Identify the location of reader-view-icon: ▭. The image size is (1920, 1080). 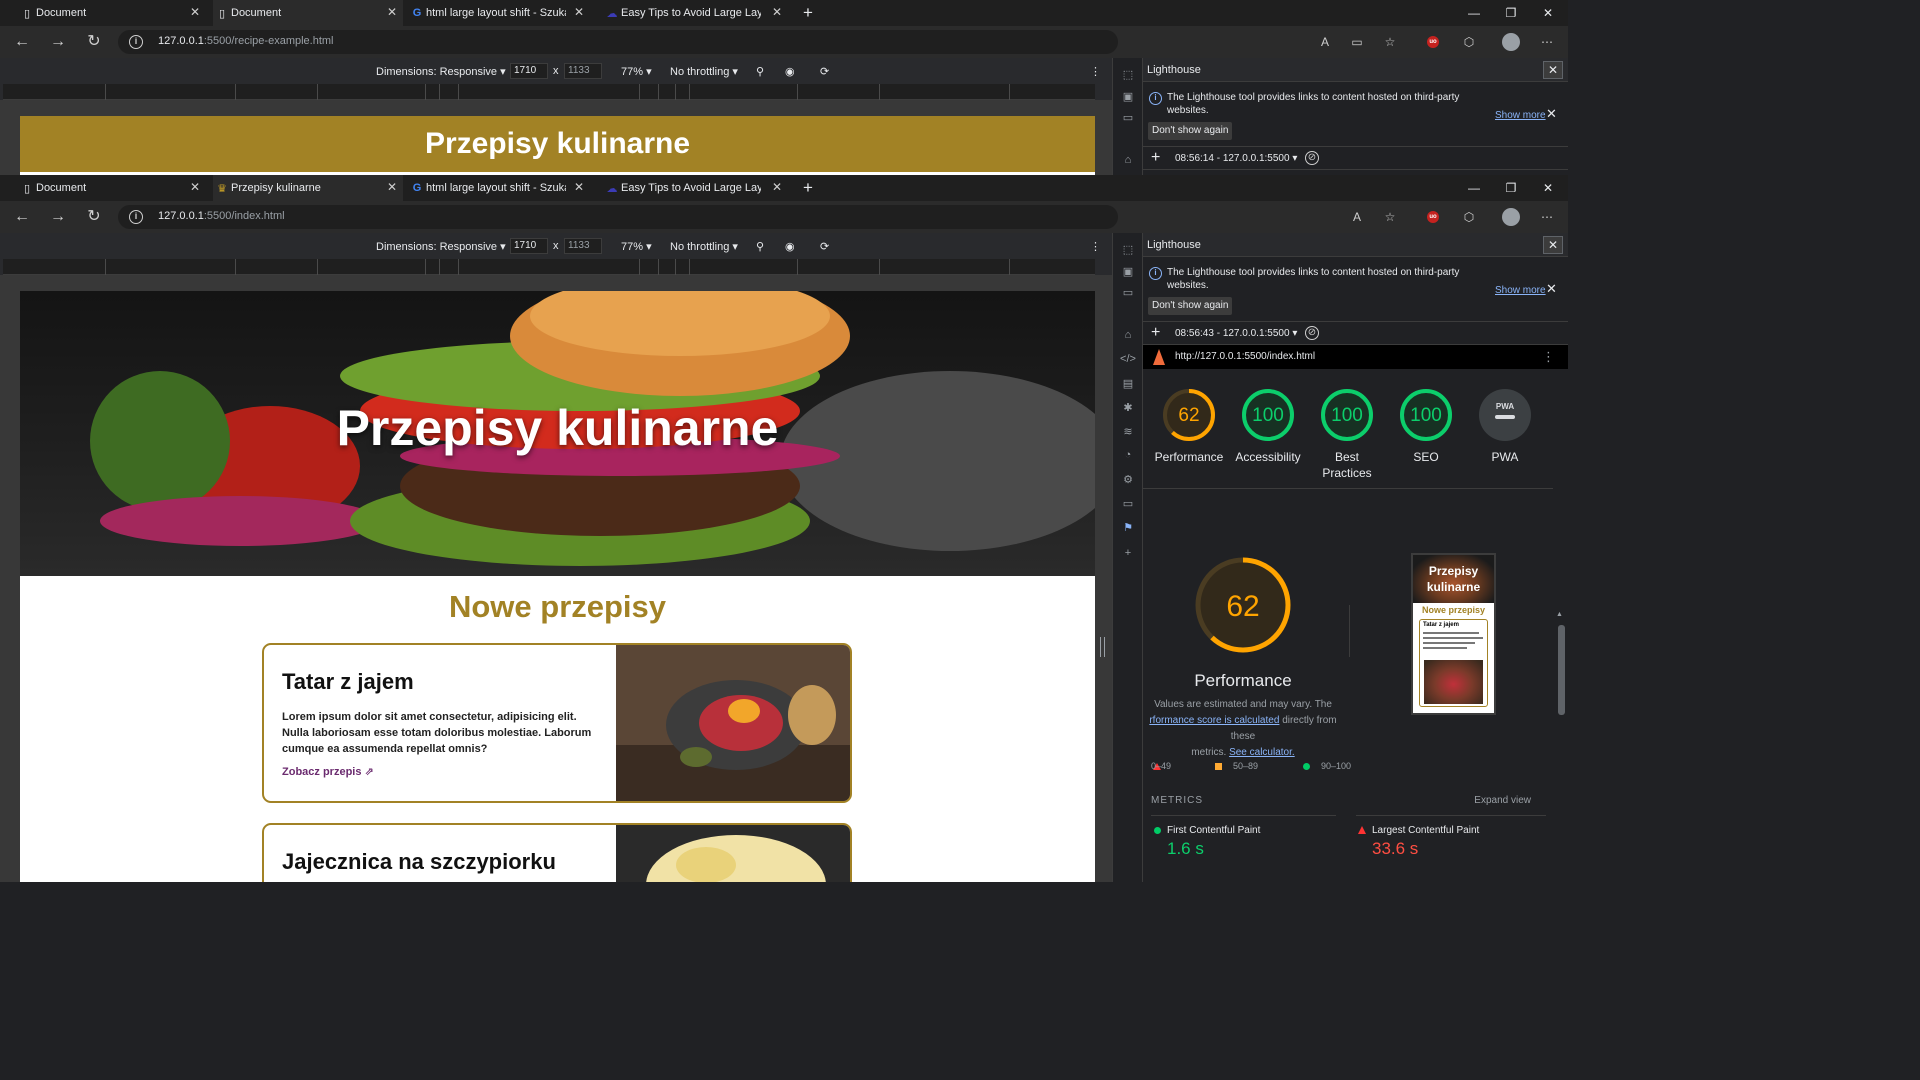
(1357, 42).